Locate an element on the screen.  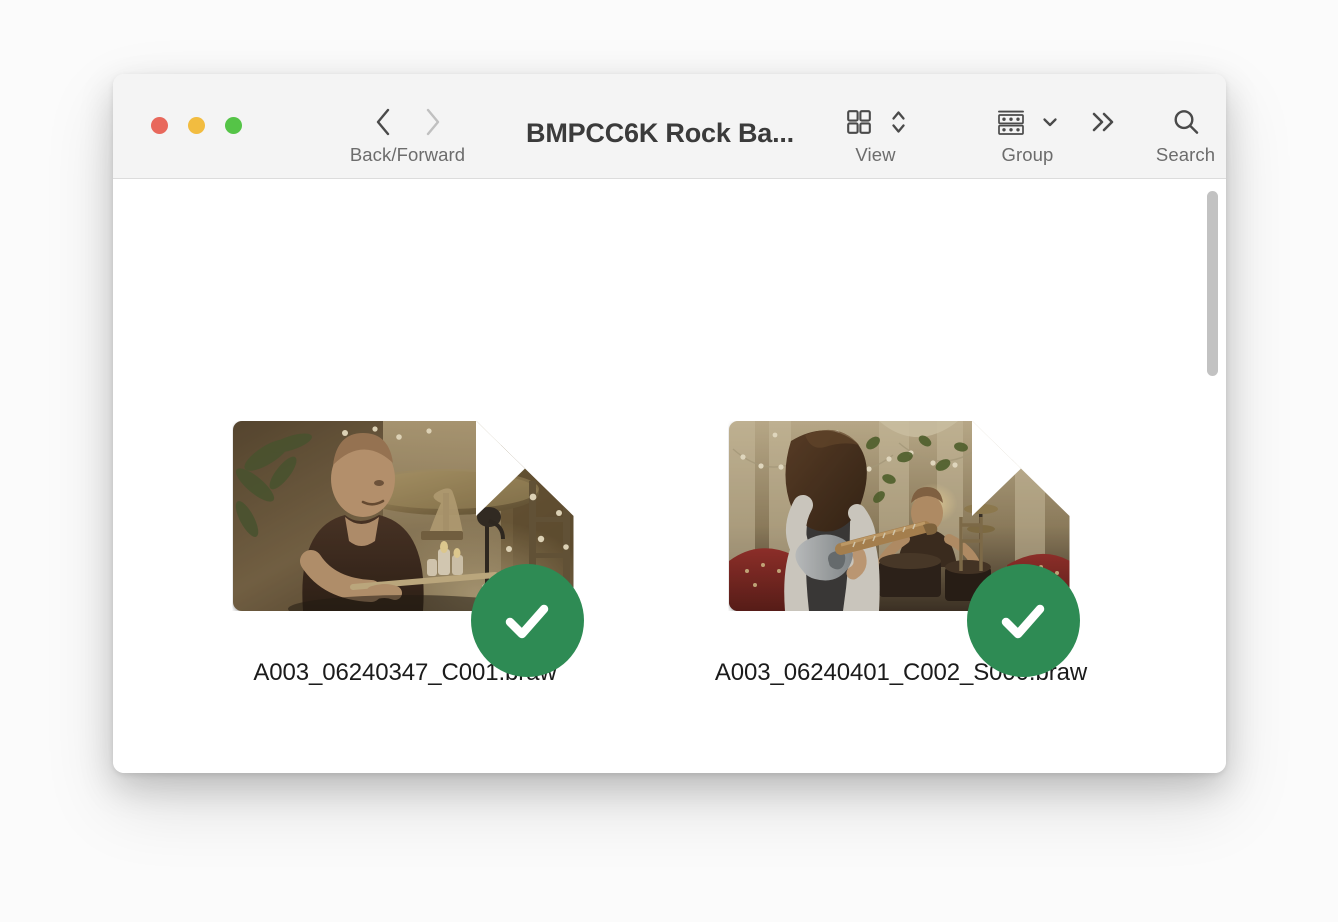
group-list-icon is located at coordinates (1011, 122).